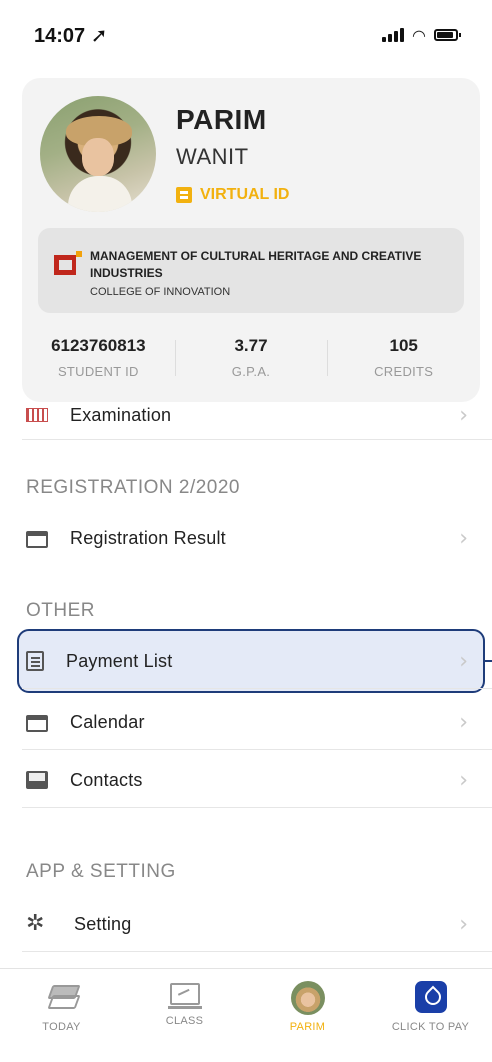 The width and height of the screenshot is (492, 1062). Describe the element at coordinates (184, 195) in the screenshot. I see `id-card-icon` at that location.